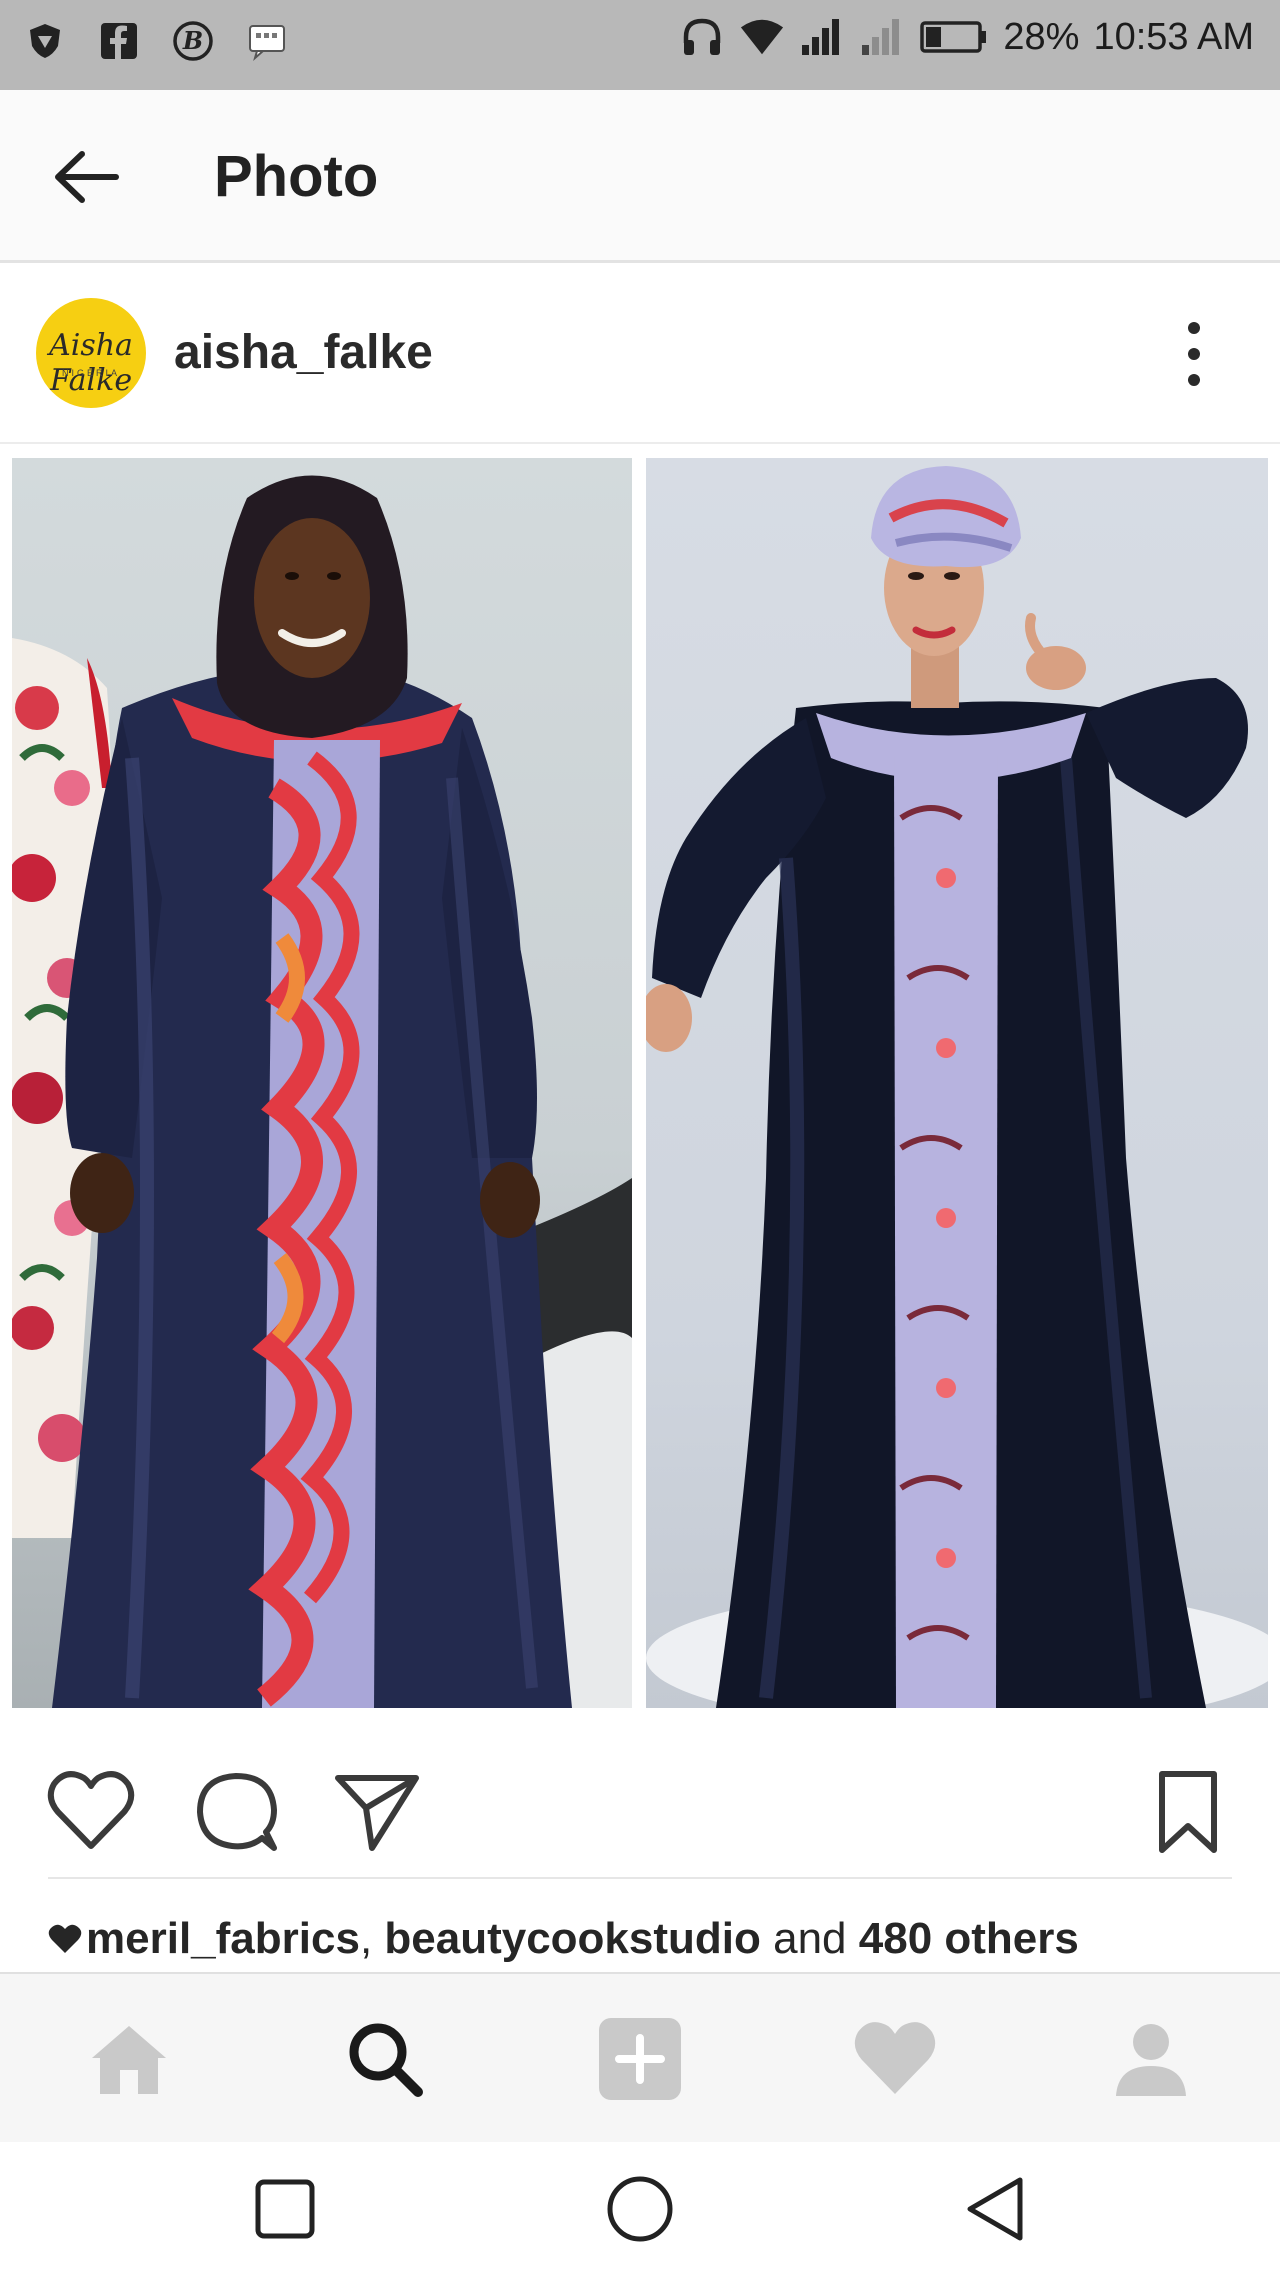  I want to click on page-title: Photo, so click(296, 176).